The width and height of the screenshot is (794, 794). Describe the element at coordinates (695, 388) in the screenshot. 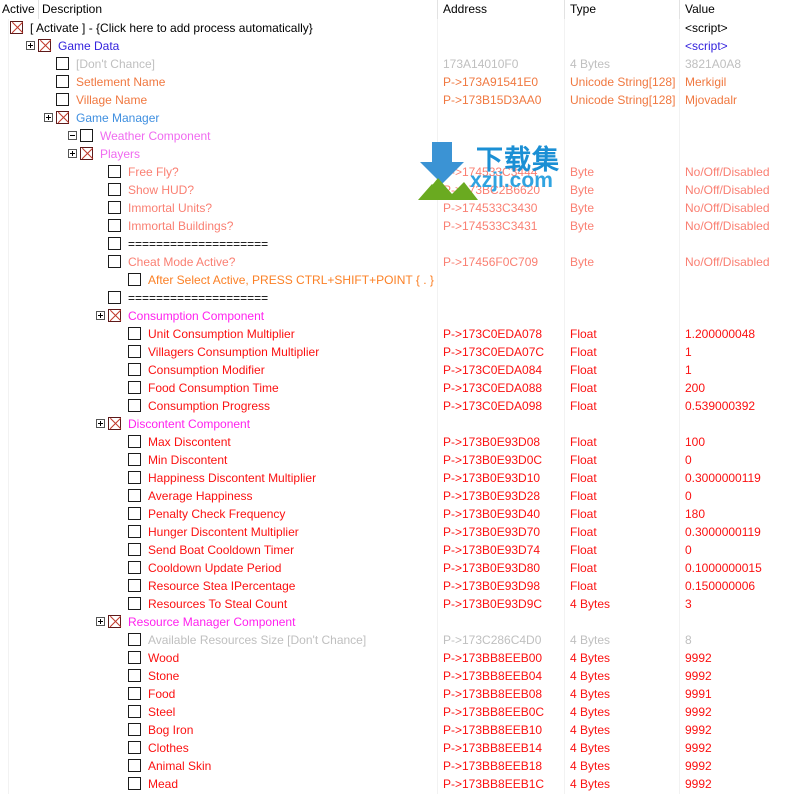

I see `row-value: 200` at that location.